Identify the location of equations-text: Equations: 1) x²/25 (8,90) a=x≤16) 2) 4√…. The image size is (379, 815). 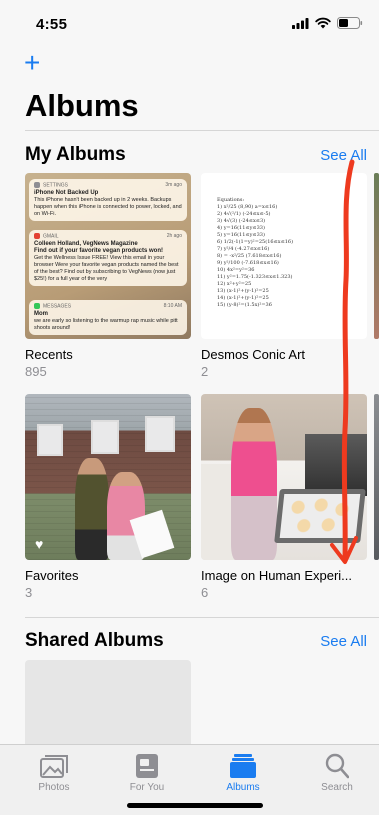
(255, 252).